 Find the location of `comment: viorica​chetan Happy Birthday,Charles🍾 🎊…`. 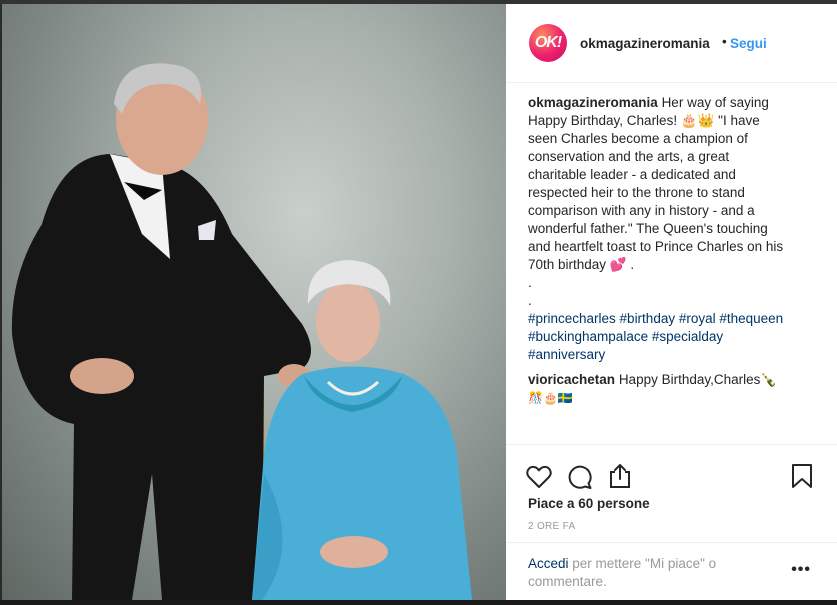

comment: viorica​chetan Happy Birthday,Charles🍾 🎊… is located at coordinates (673, 389).